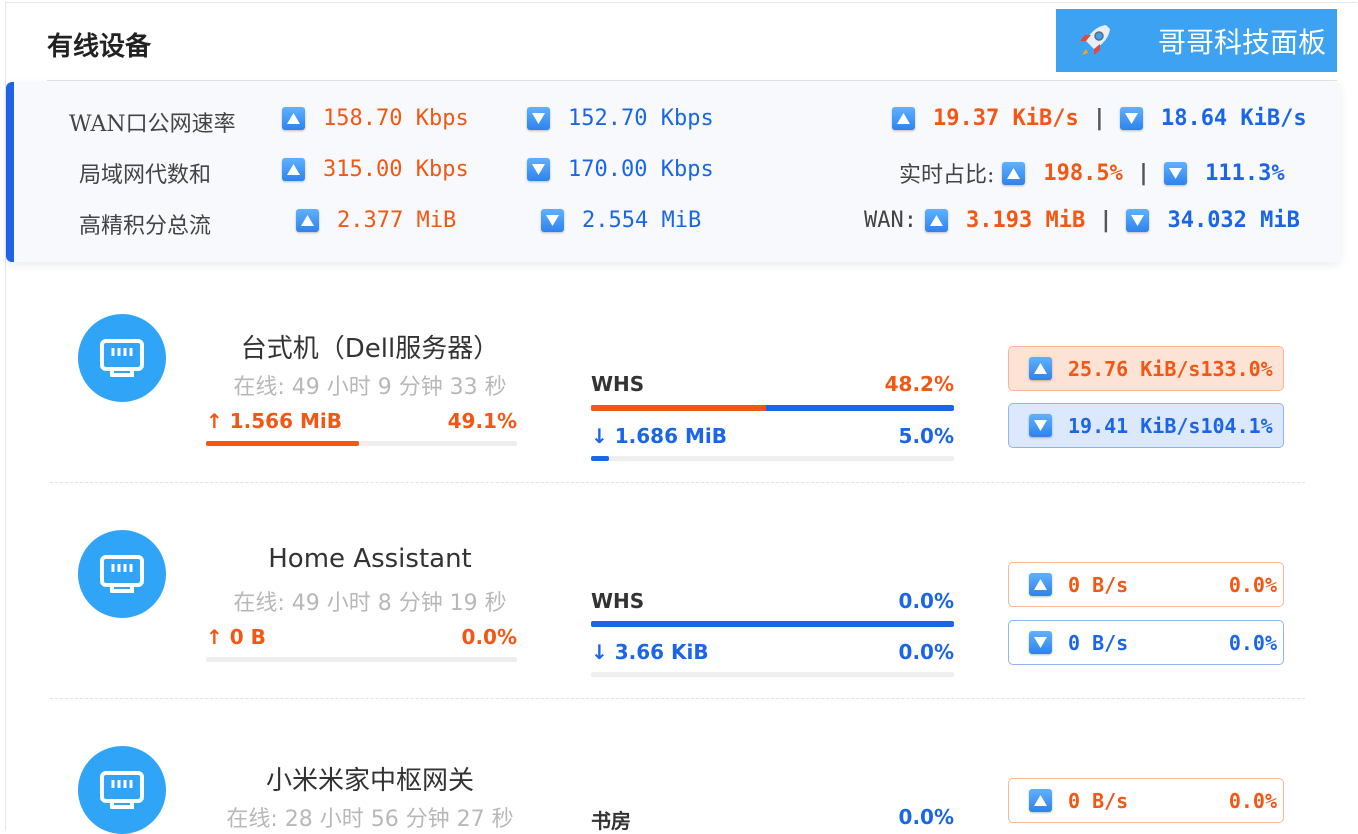 The width and height of the screenshot is (1358, 834). I want to click on online-time: 在线: 28 小时 56 分钟 27 秒, so click(370, 819).